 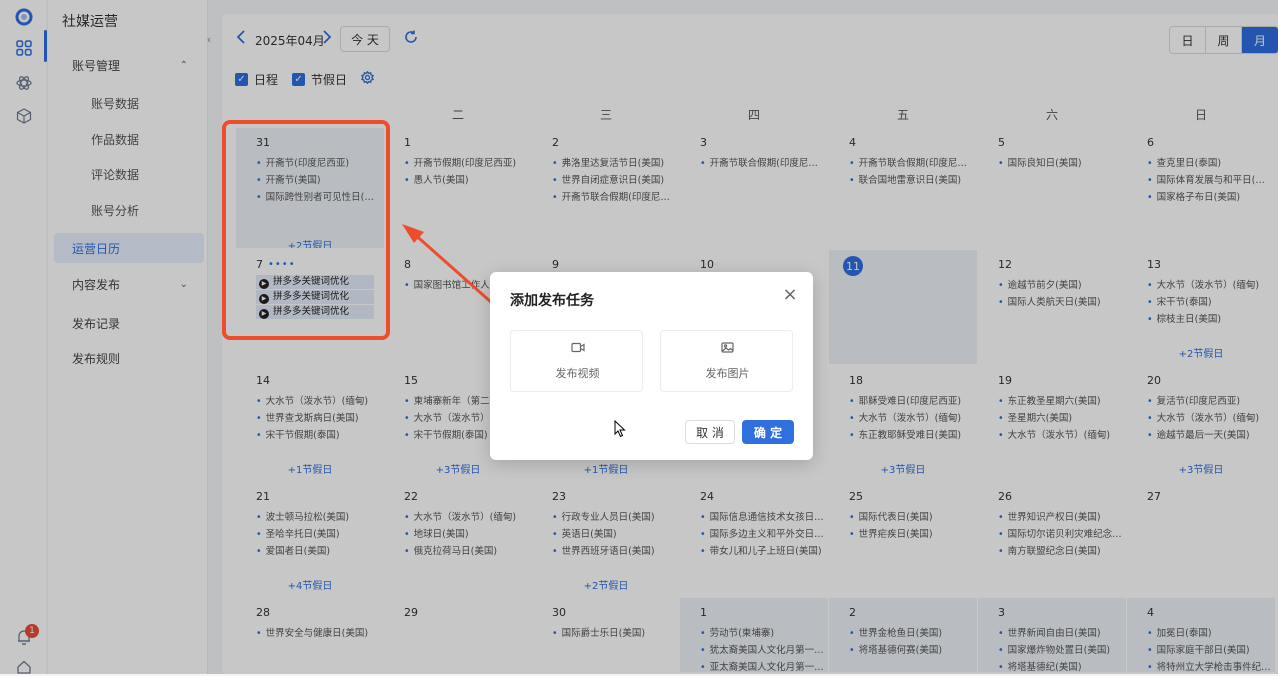 What do you see at coordinates (651, 366) in the screenshot?
I see `add-publish-task-dialog: 添加发布任务 × 发布视频 发布图片 取 消 确 定` at bounding box center [651, 366].